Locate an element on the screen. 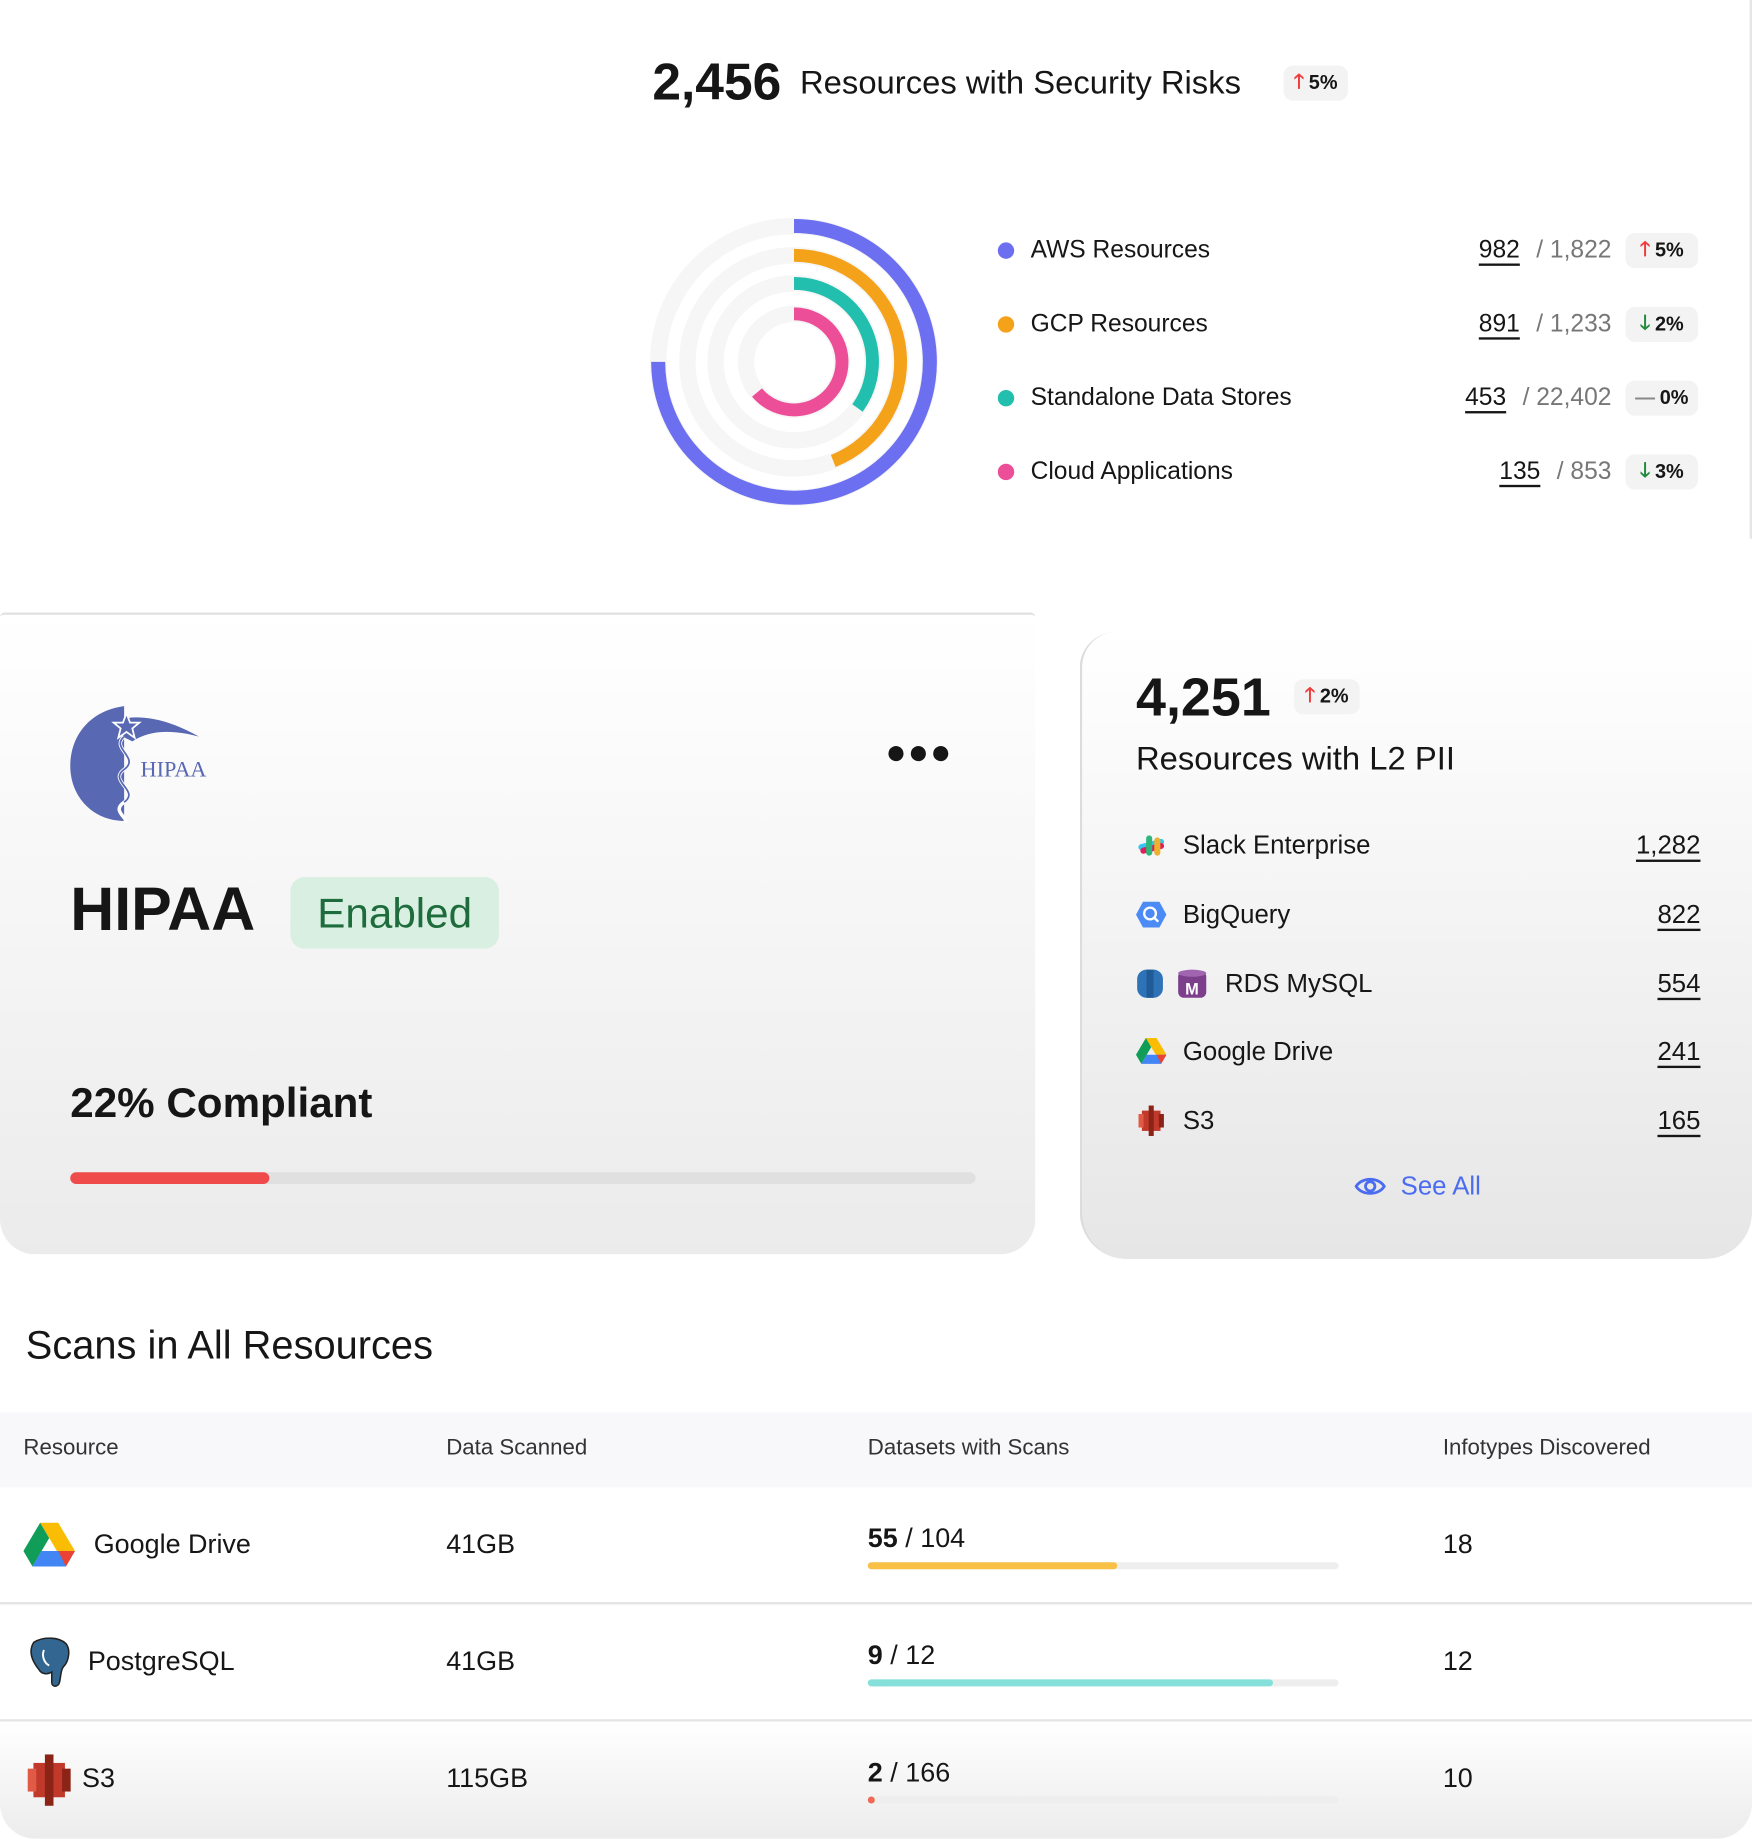 The height and width of the screenshot is (1839, 1752). pii-item-label: BigQuery is located at coordinates (1236, 914).